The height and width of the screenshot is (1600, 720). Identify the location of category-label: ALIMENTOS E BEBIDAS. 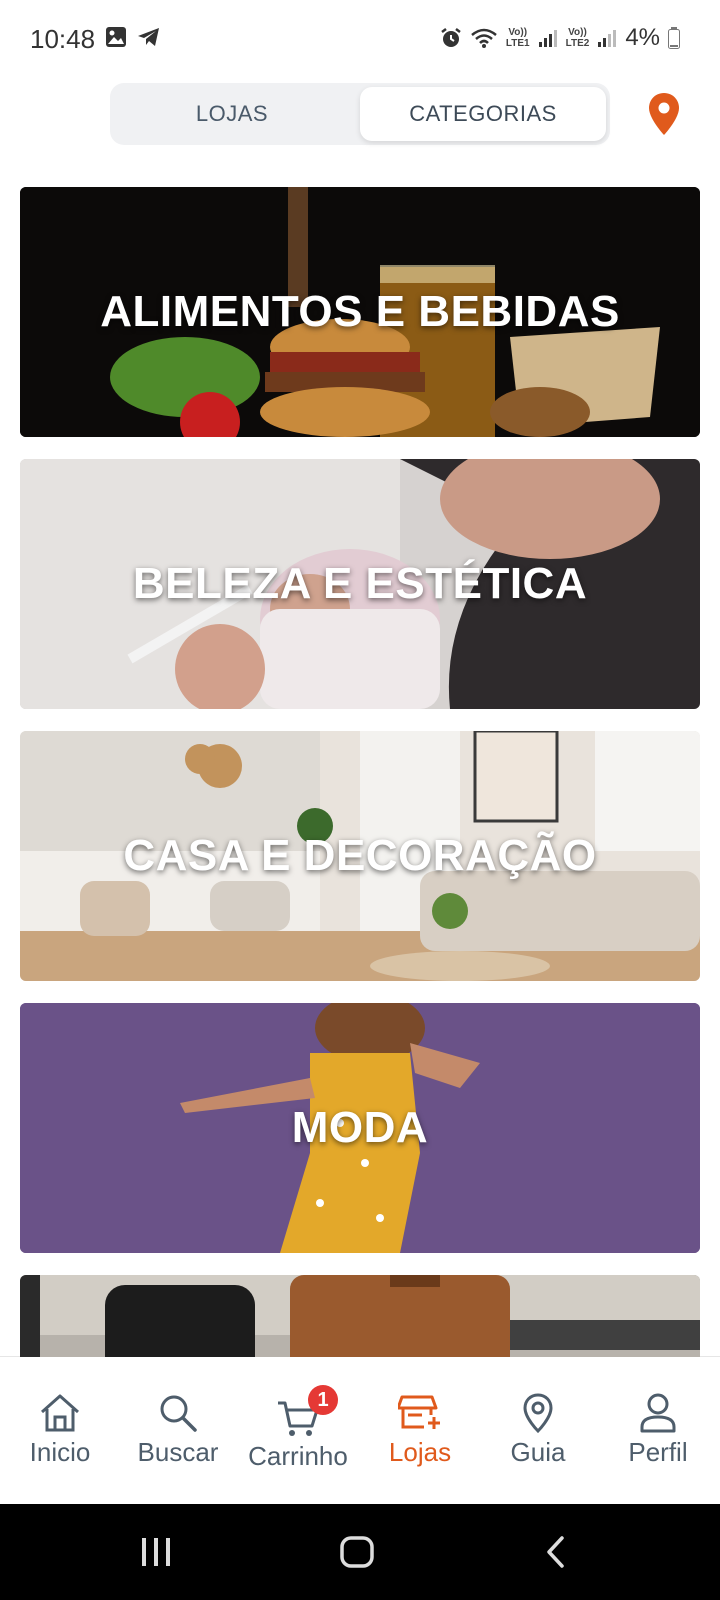
(360, 311).